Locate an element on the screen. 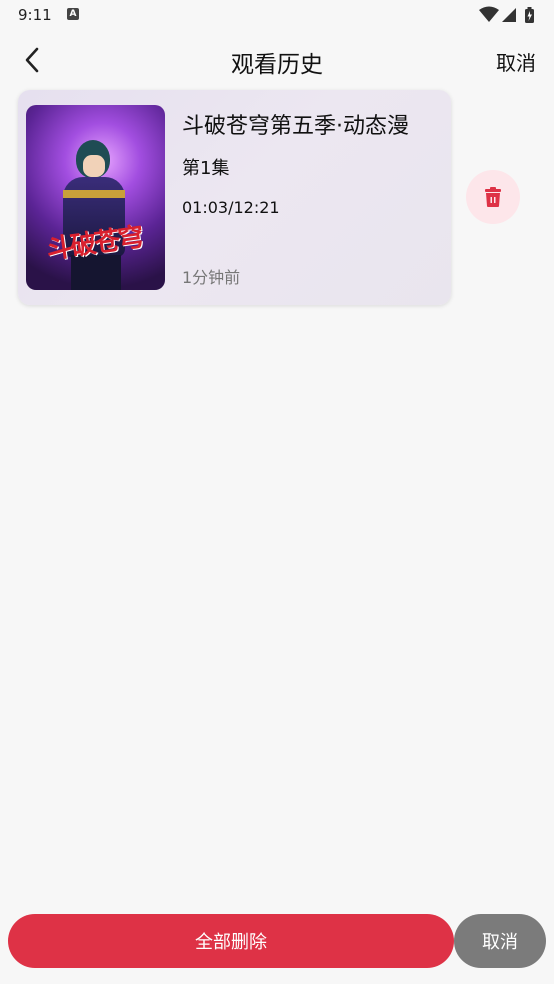 This screenshot has height=984, width=554. delete-all-button: 全部删除 is located at coordinates (231, 941).